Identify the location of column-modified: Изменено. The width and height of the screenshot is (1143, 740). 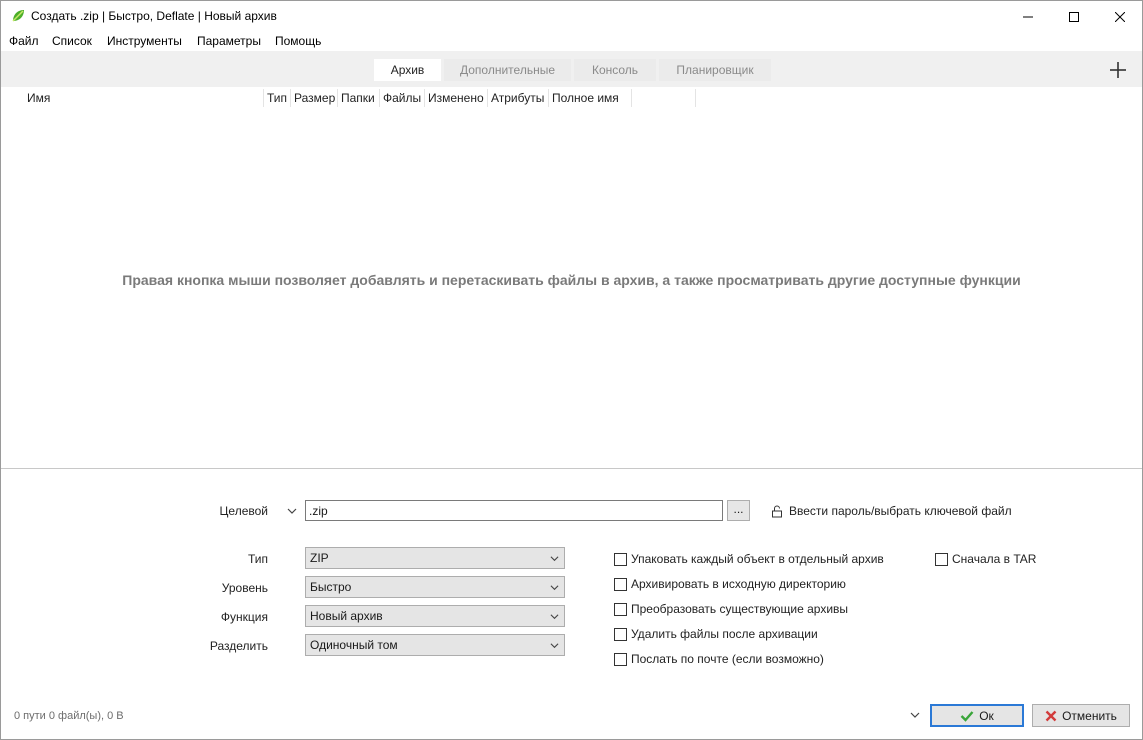
(456, 98).